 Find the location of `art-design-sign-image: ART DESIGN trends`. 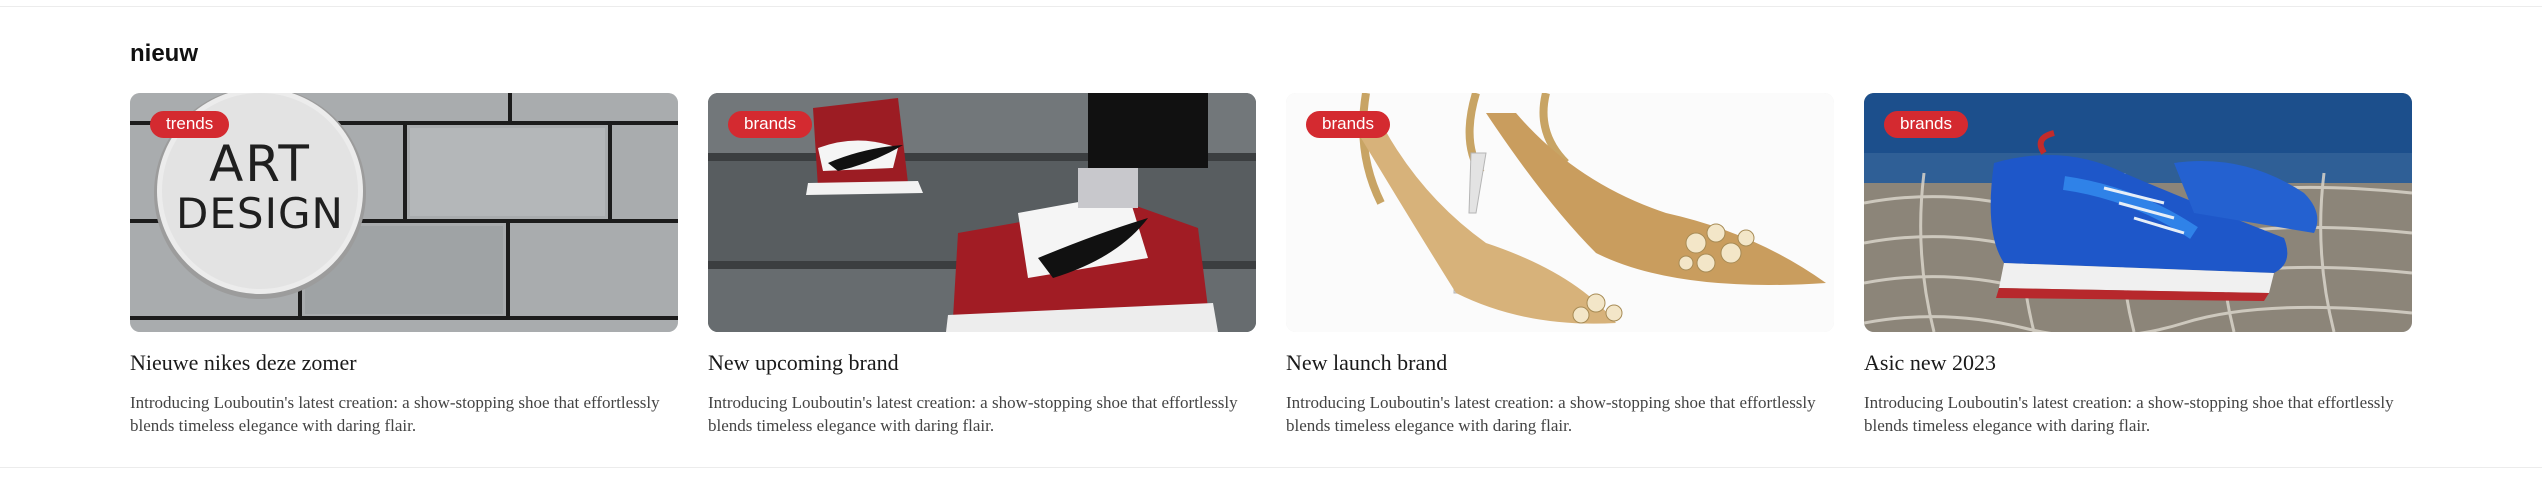

art-design-sign-image: ART DESIGN trends is located at coordinates (404, 212).